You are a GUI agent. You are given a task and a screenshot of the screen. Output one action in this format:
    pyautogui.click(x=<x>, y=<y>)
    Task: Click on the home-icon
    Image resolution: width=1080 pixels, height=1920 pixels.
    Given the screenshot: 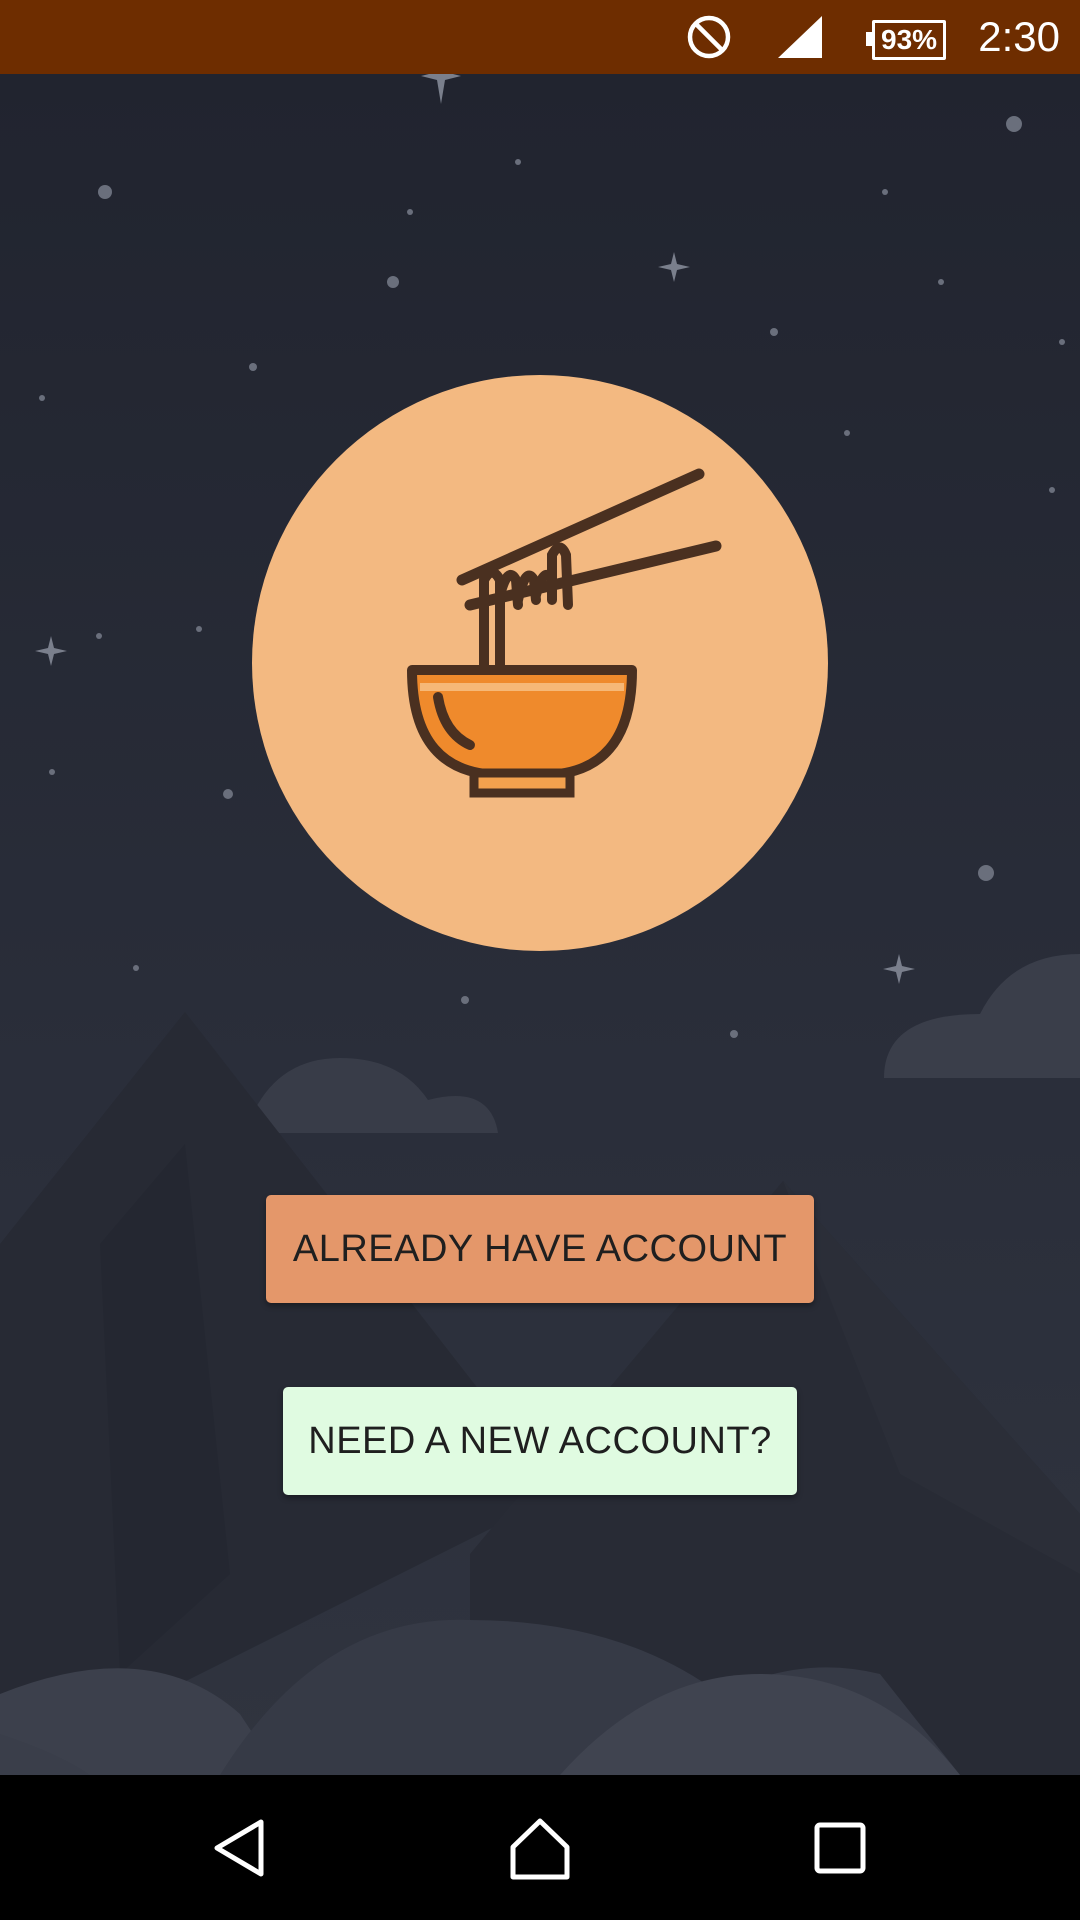 What is the action you would take?
    pyautogui.click(x=540, y=1848)
    